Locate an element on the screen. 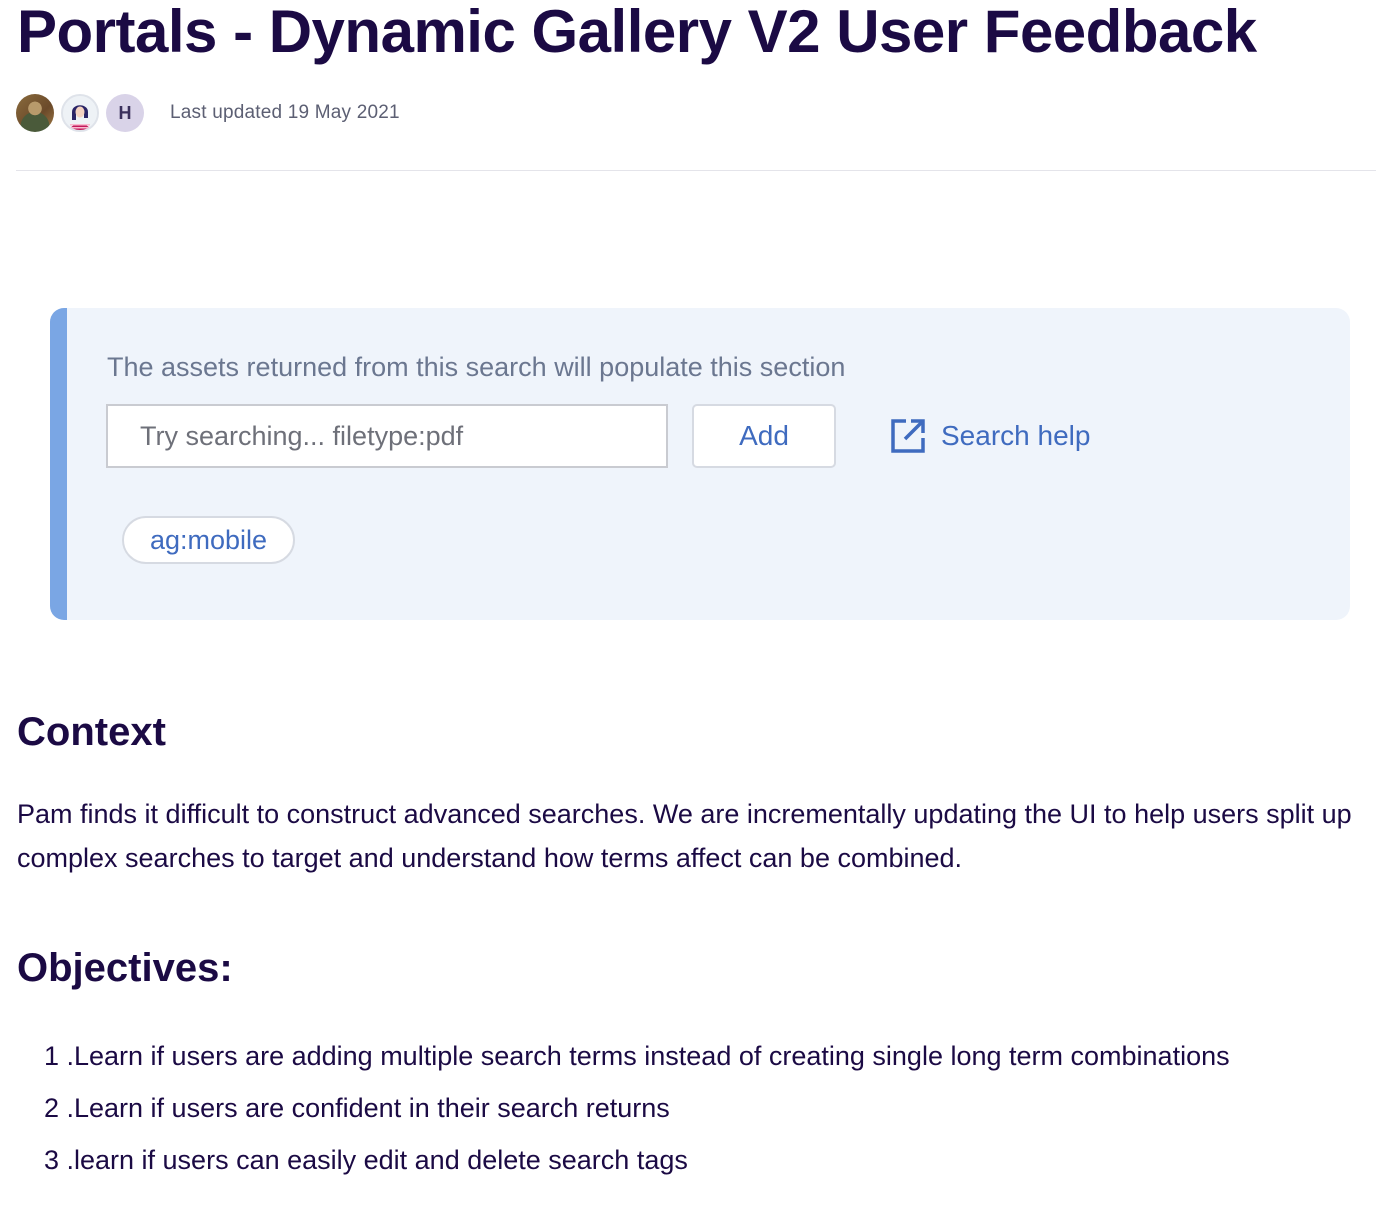 The height and width of the screenshot is (1214, 1376). panel-accent-bar is located at coordinates (58, 464).